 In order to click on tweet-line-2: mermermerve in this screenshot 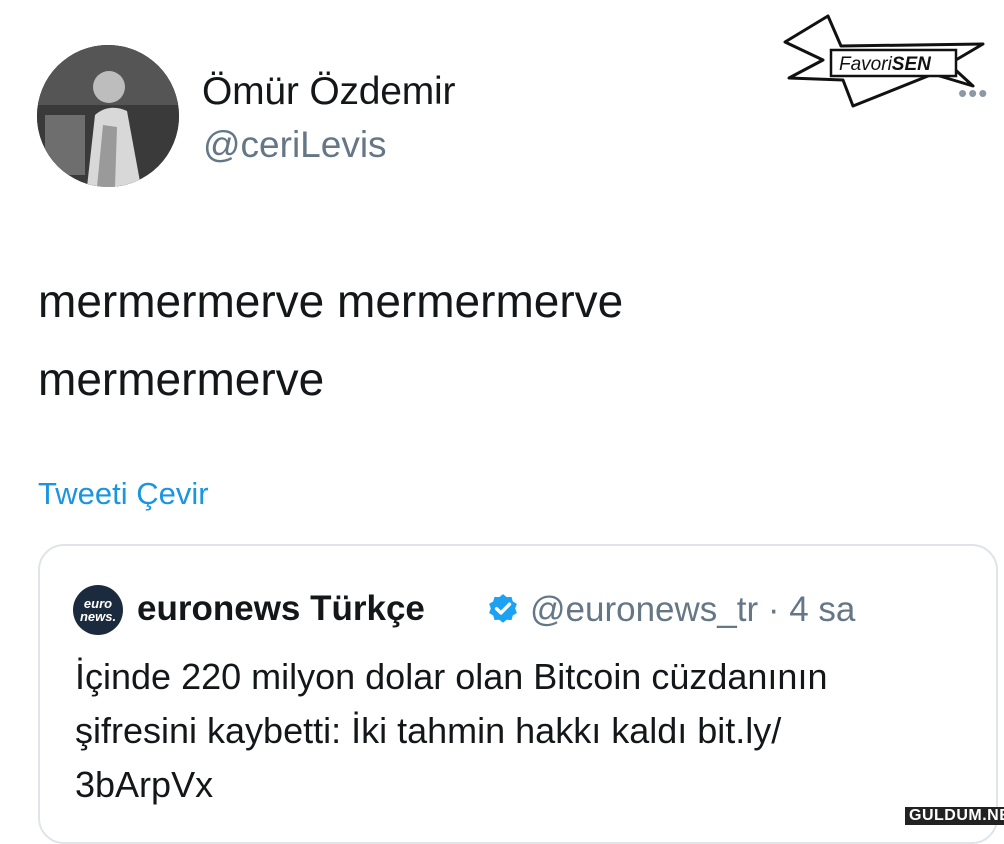, I will do `click(181, 379)`.